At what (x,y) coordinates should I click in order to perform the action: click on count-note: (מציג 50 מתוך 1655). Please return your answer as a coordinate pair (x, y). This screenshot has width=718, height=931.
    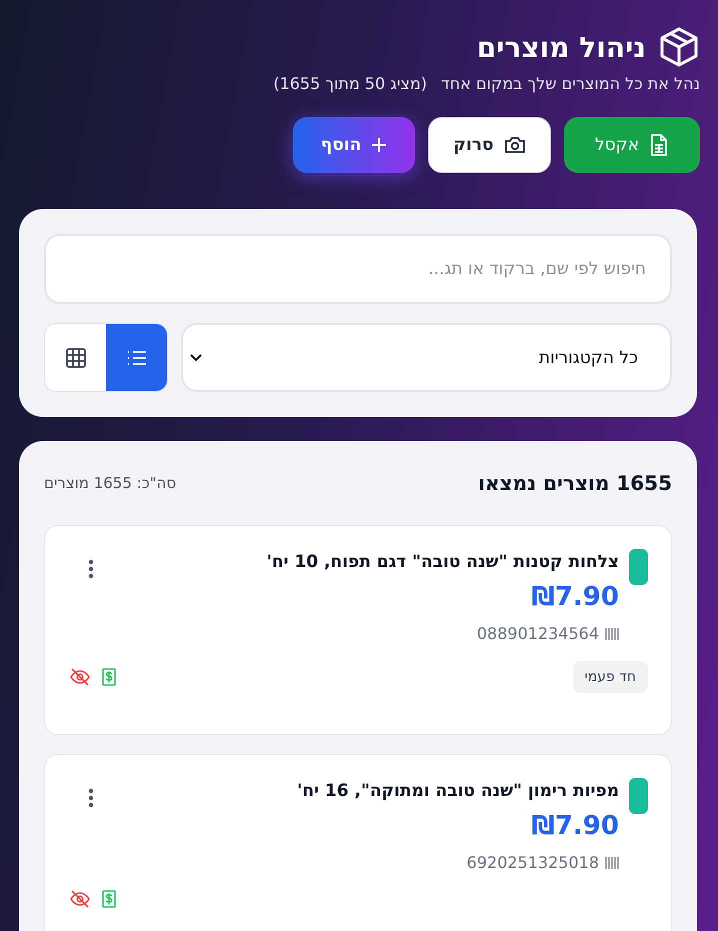
    Looking at the image, I should click on (350, 83).